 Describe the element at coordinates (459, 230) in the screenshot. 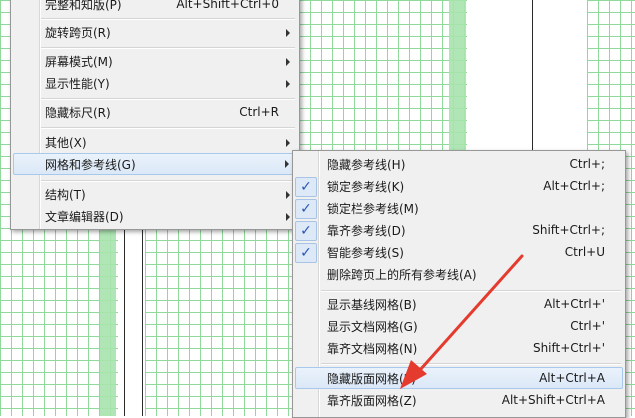

I see `submenu-item-snap-to-guides: ✓ 靠齐参考线(D) Shift+Ctrl+;` at that location.